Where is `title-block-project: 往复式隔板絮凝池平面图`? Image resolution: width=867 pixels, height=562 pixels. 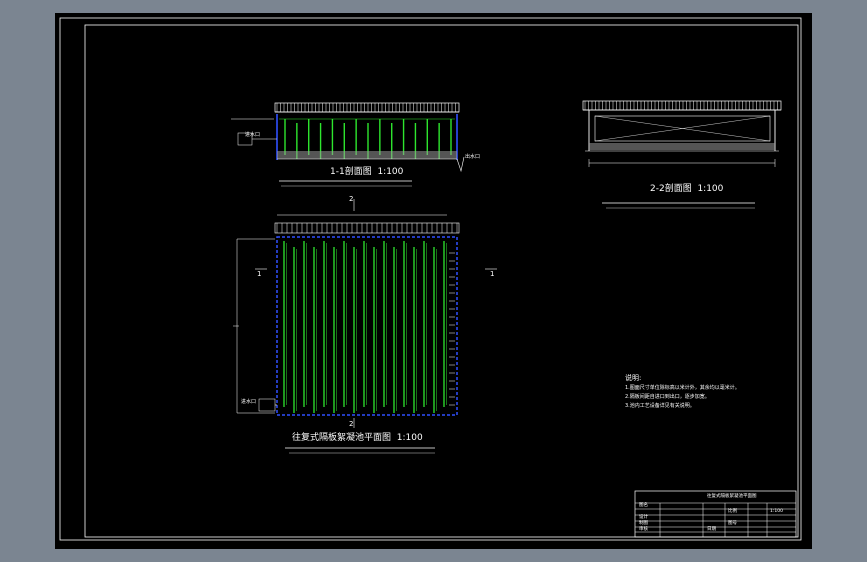
title-block-project: 往复式隔板絮凝池平面图 is located at coordinates (732, 496).